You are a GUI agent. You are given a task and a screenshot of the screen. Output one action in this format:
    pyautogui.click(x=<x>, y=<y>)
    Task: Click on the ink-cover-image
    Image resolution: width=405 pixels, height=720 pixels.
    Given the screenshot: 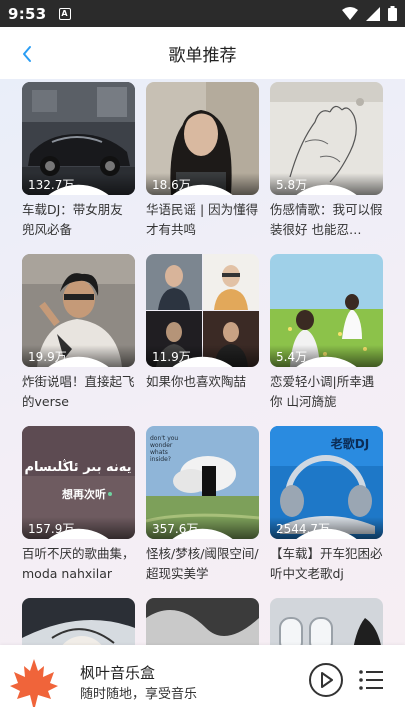 What is the action you would take?
    pyautogui.click(x=202, y=621)
    